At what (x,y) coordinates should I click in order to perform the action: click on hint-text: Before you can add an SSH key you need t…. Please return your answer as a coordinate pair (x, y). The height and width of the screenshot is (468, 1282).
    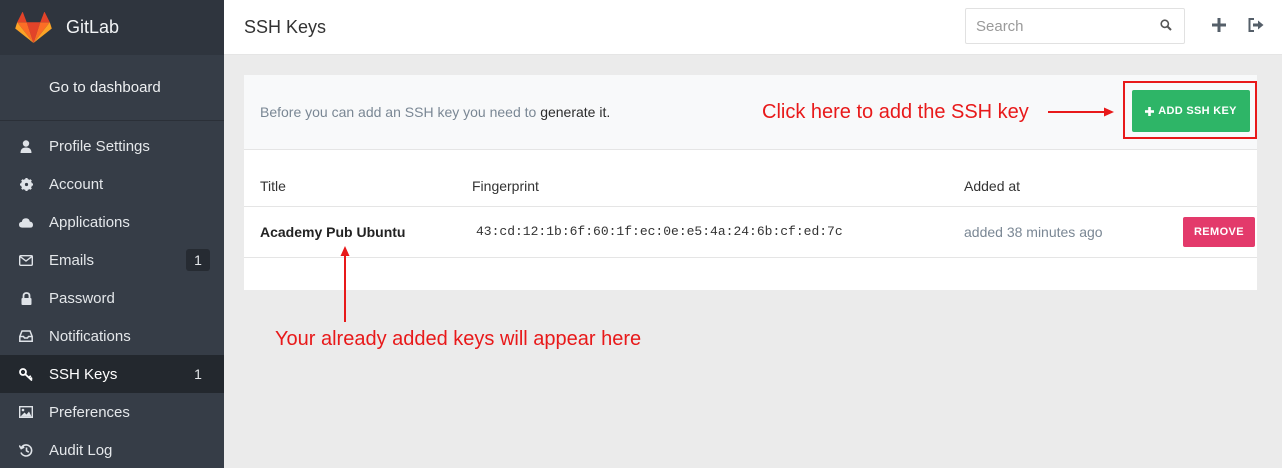
    Looking at the image, I should click on (400, 112).